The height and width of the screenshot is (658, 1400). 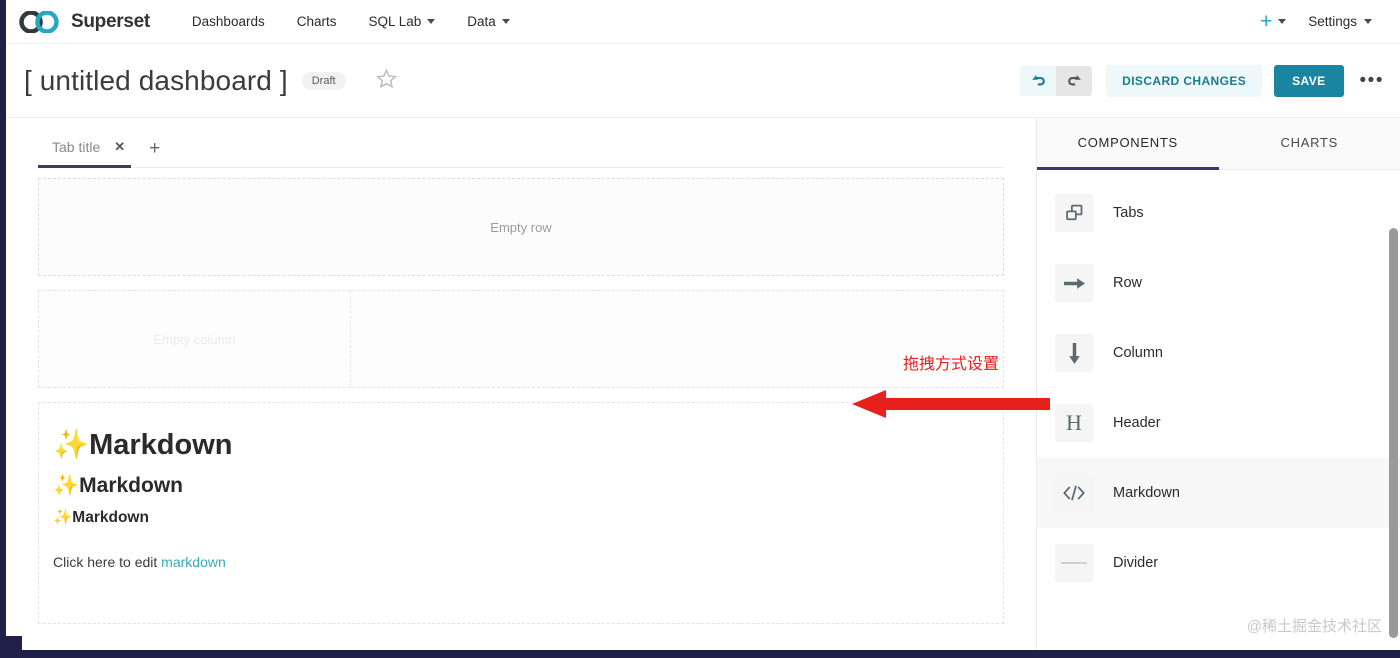 I want to click on settings-label: Settings, so click(x=1332, y=21).